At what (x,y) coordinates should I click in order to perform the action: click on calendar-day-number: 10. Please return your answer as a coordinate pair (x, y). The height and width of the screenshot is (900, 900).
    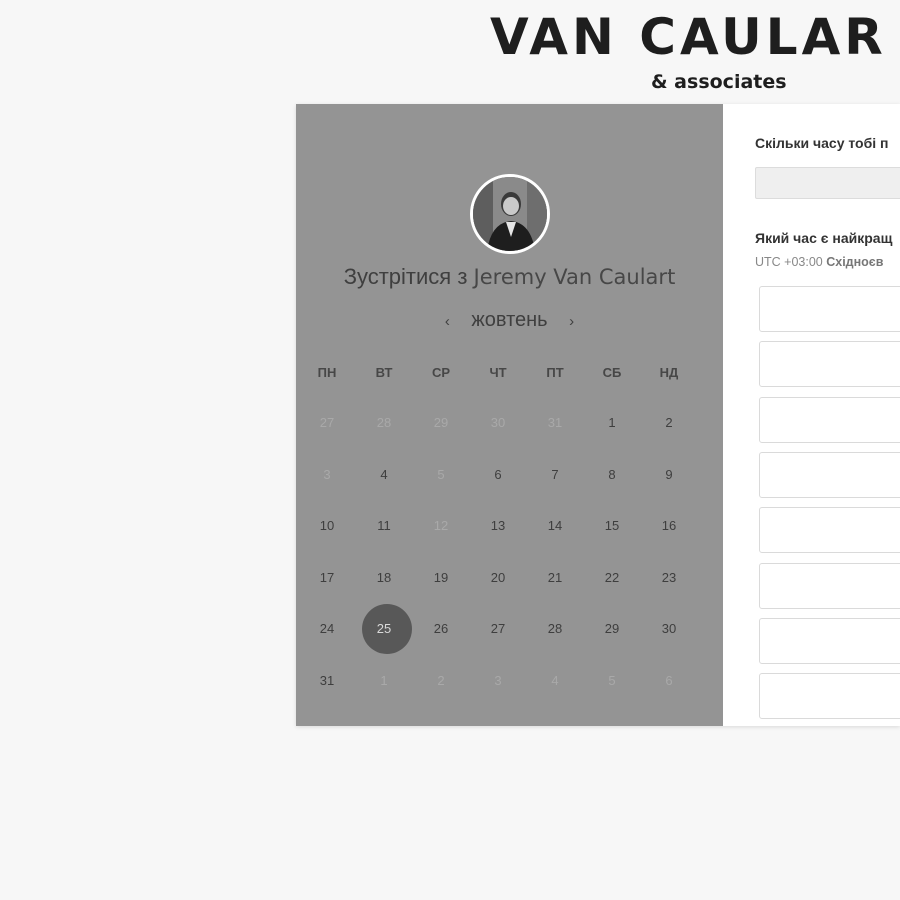
    Looking at the image, I should click on (327, 525).